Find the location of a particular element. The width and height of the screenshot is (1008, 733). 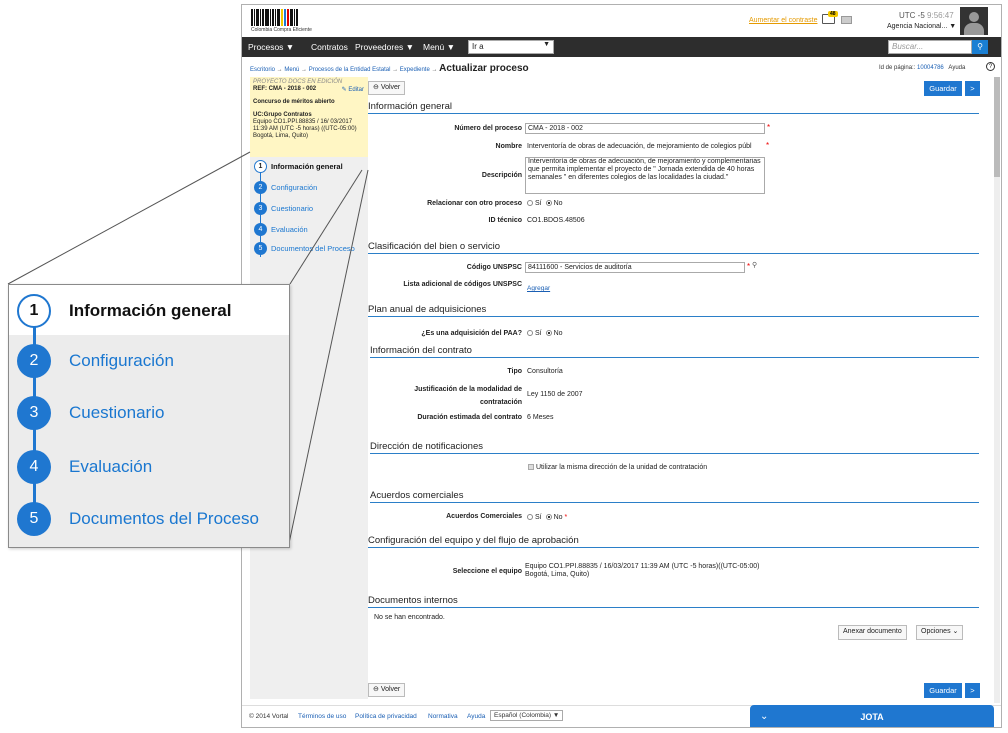

zoom-step-documentos: 5 Documentos del Proceso is located at coordinates (138, 519).